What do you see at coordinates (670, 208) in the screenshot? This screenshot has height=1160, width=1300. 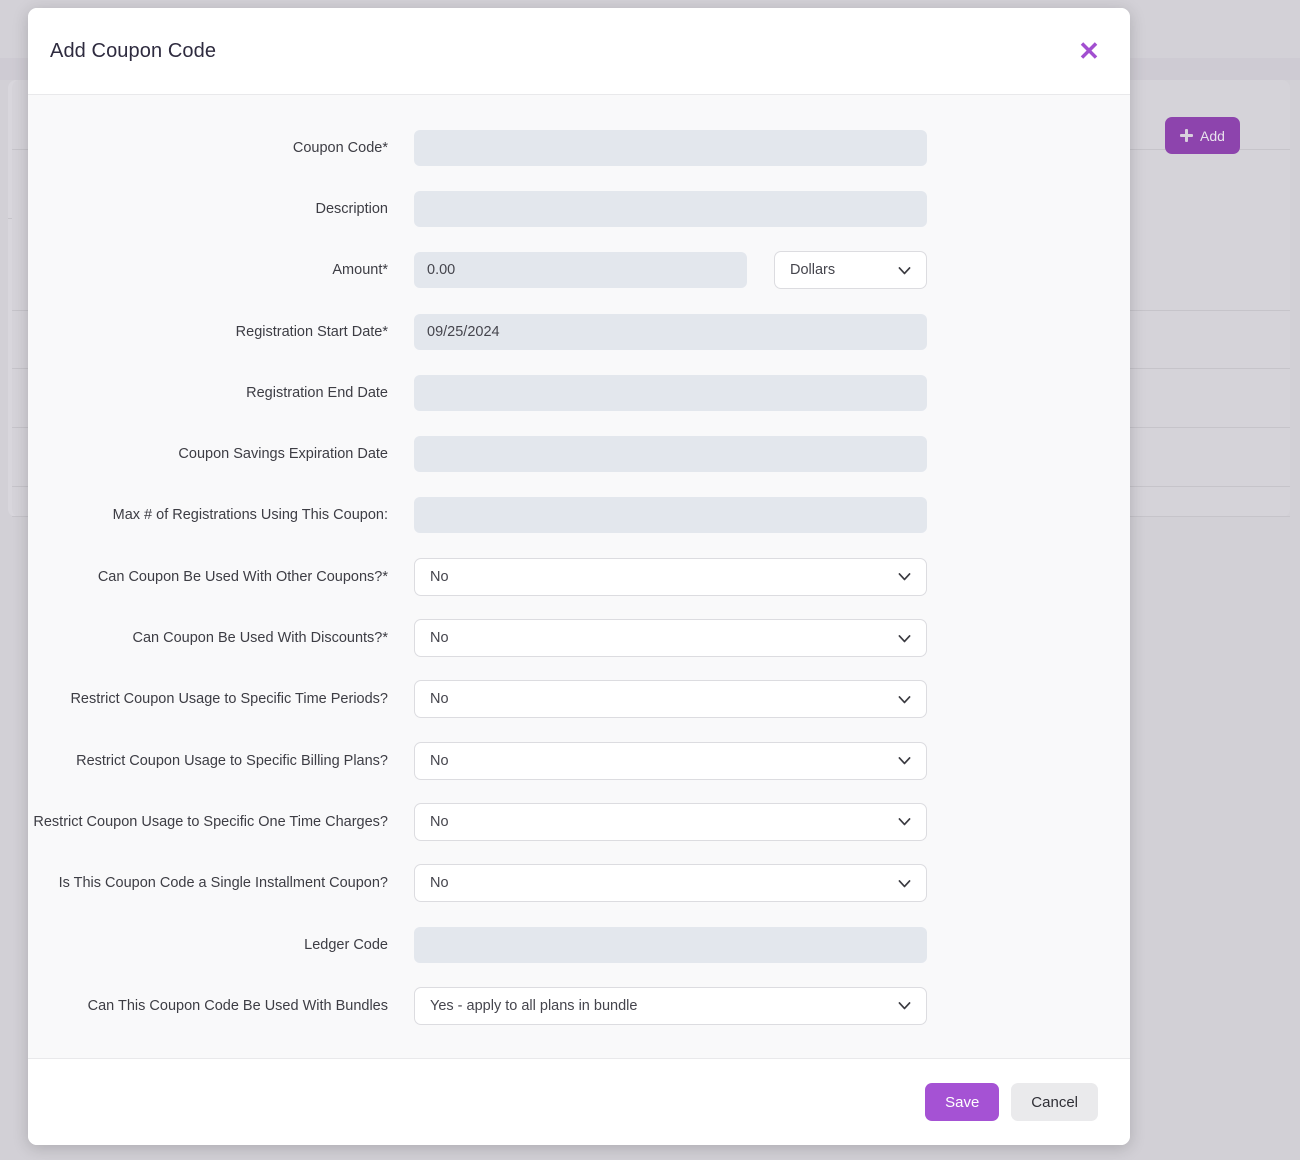 I see `description-input` at bounding box center [670, 208].